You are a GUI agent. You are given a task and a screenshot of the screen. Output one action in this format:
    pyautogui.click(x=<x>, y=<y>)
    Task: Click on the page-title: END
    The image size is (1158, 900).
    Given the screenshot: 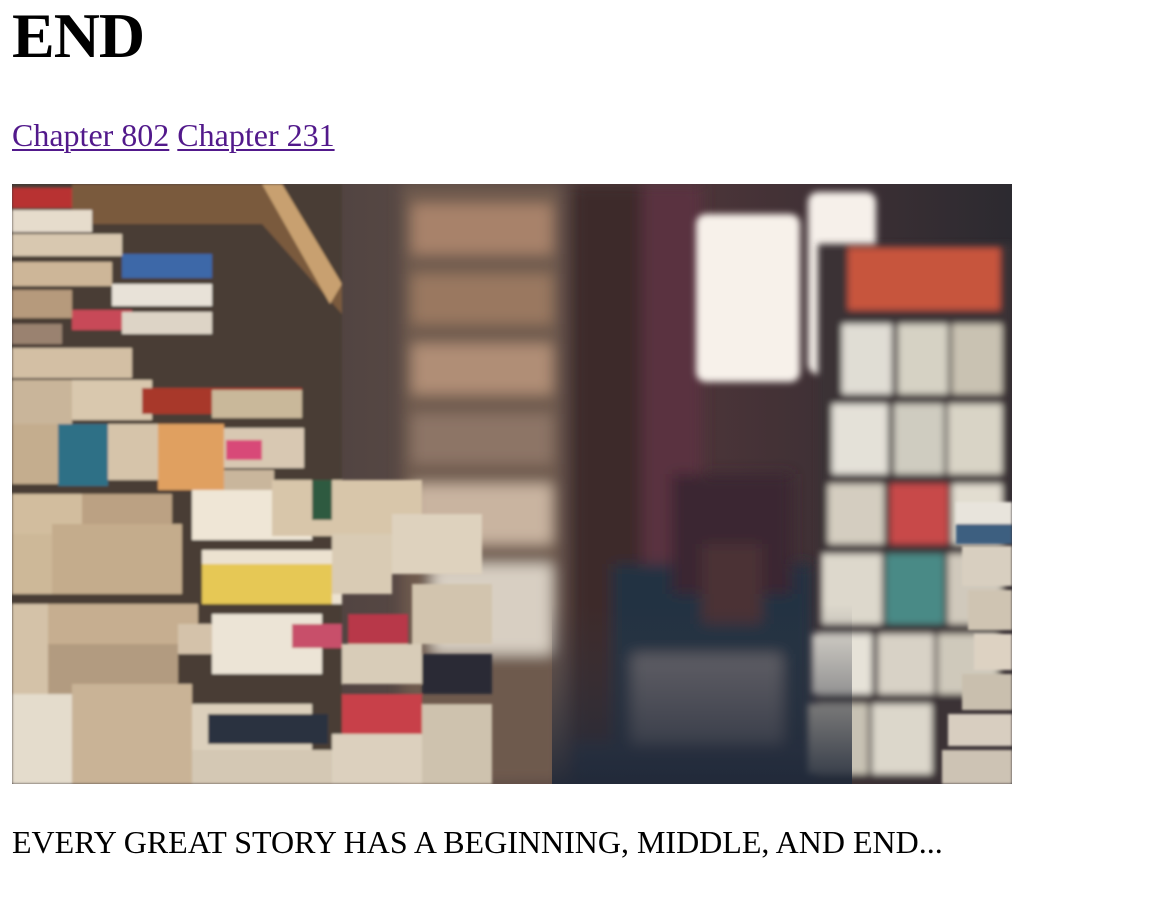 What is the action you would take?
    pyautogui.click(x=78, y=35)
    